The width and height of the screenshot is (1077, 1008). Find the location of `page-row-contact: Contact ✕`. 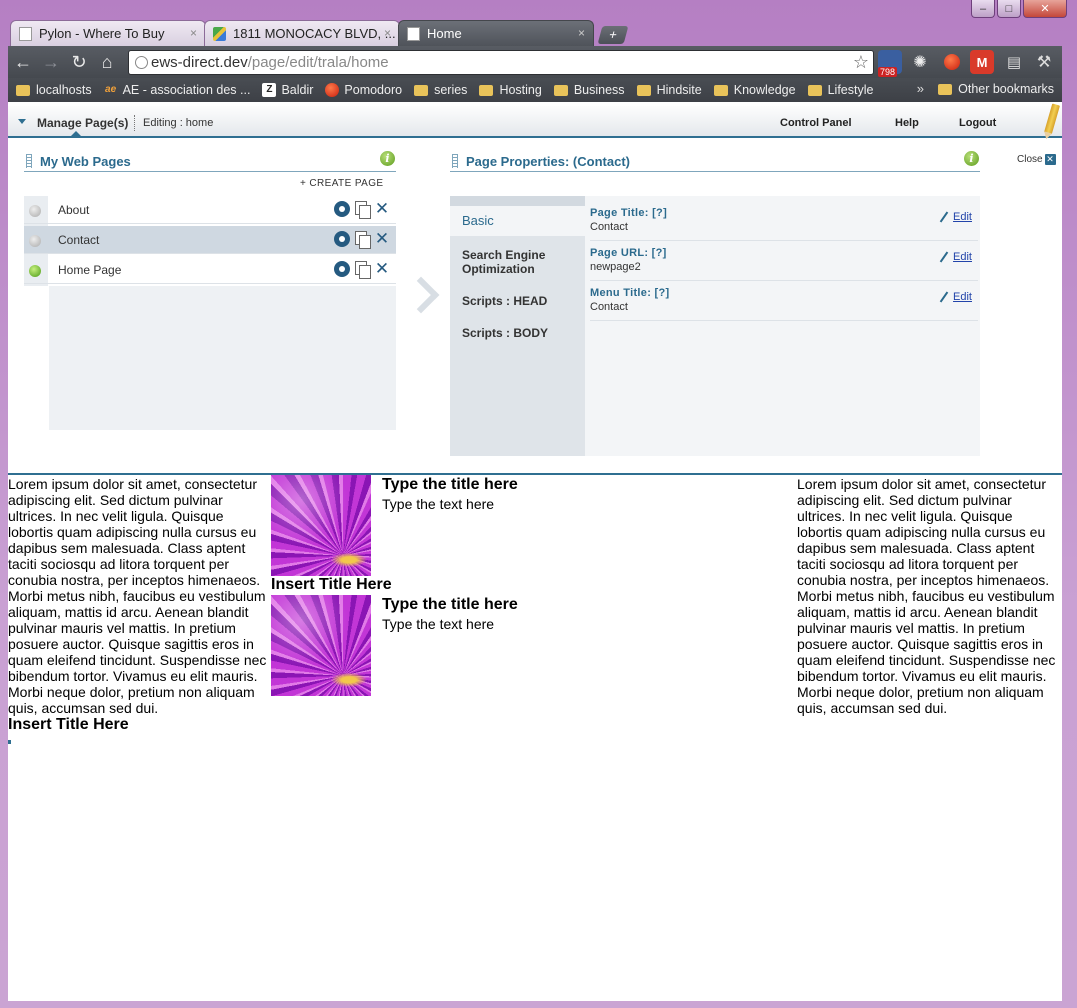

page-row-contact: Contact ✕ is located at coordinates (210, 240).